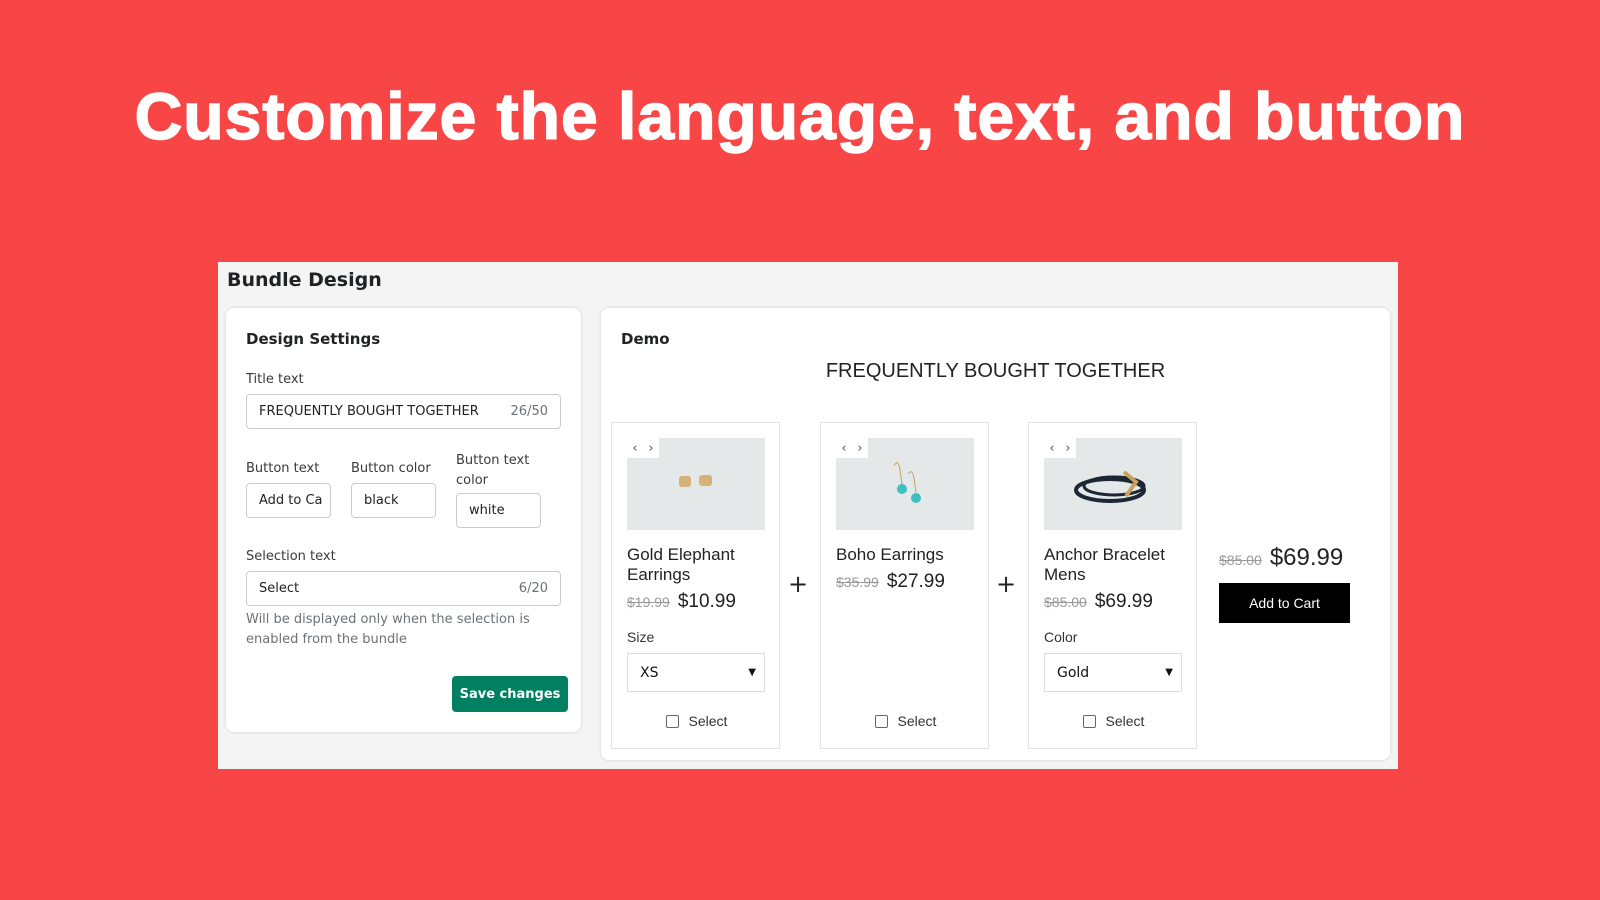 Image resolution: width=1600 pixels, height=900 pixels. I want to click on product-name: Gold Elephant Earrings, so click(681, 564).